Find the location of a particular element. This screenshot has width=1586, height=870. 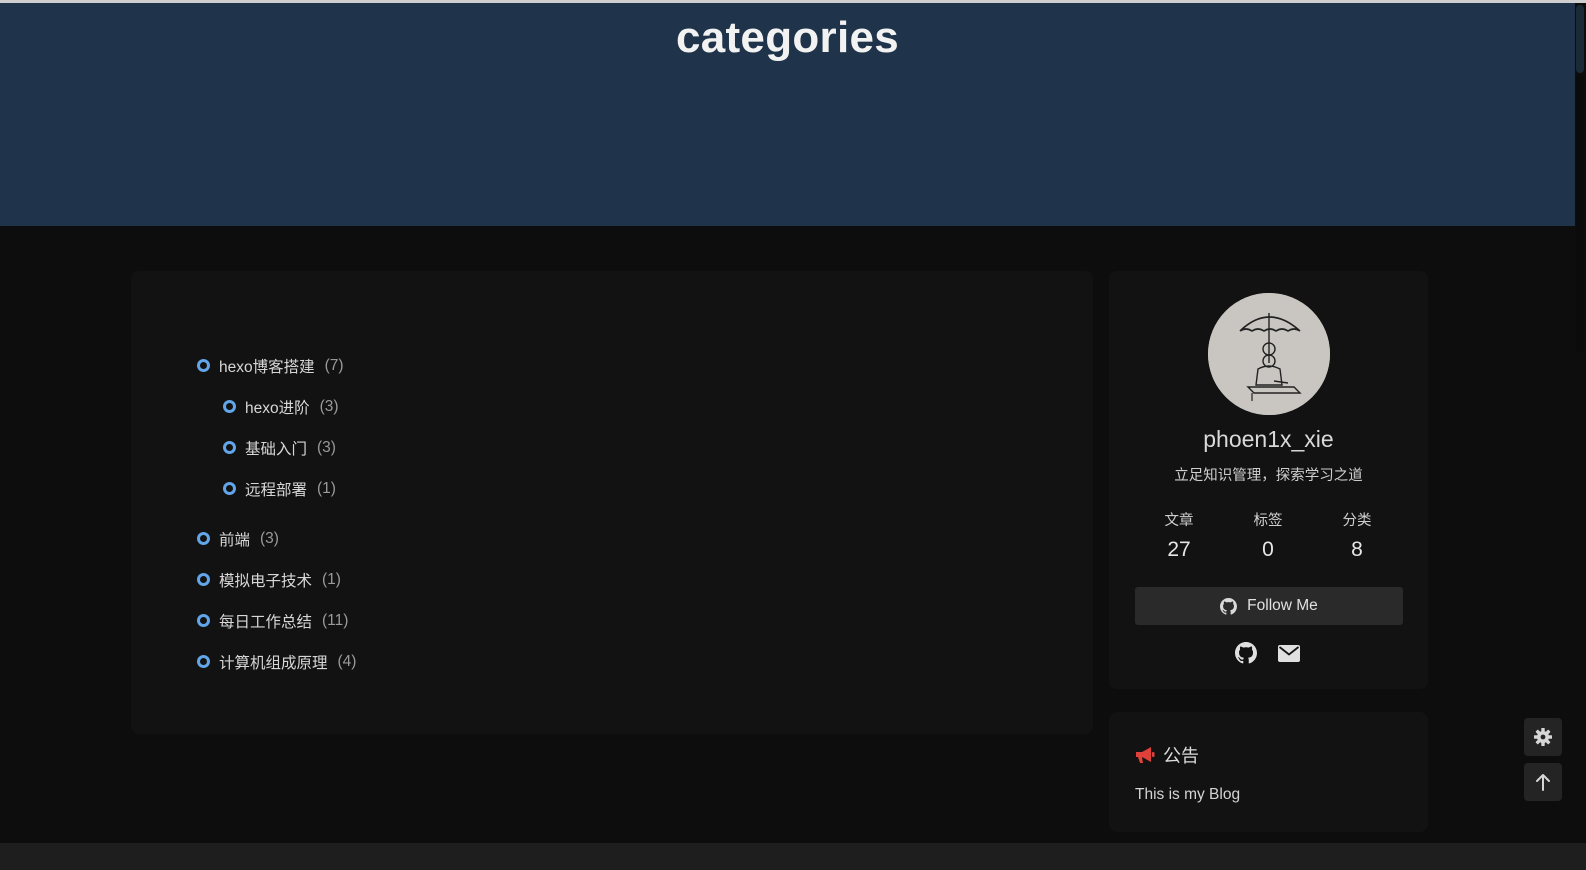

category-item-hexo-advanced: hexo进阶 (3) is located at coordinates (289, 406).